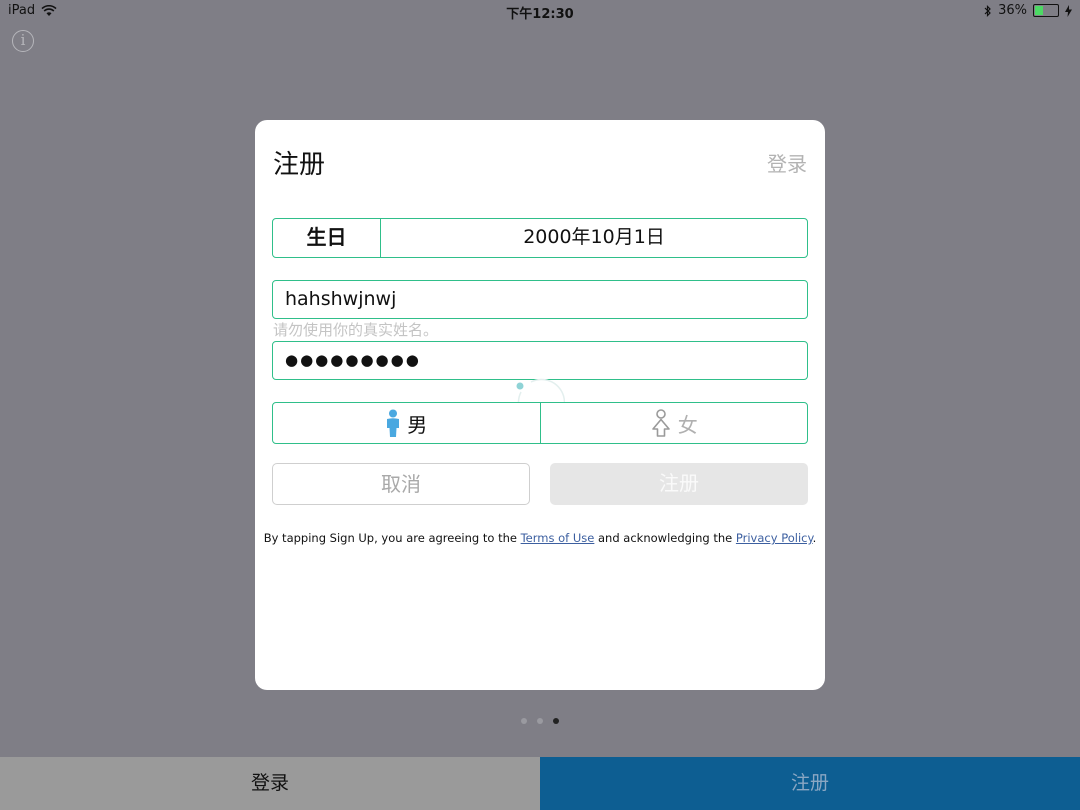  I want to click on gender-male-option: 男, so click(407, 423).